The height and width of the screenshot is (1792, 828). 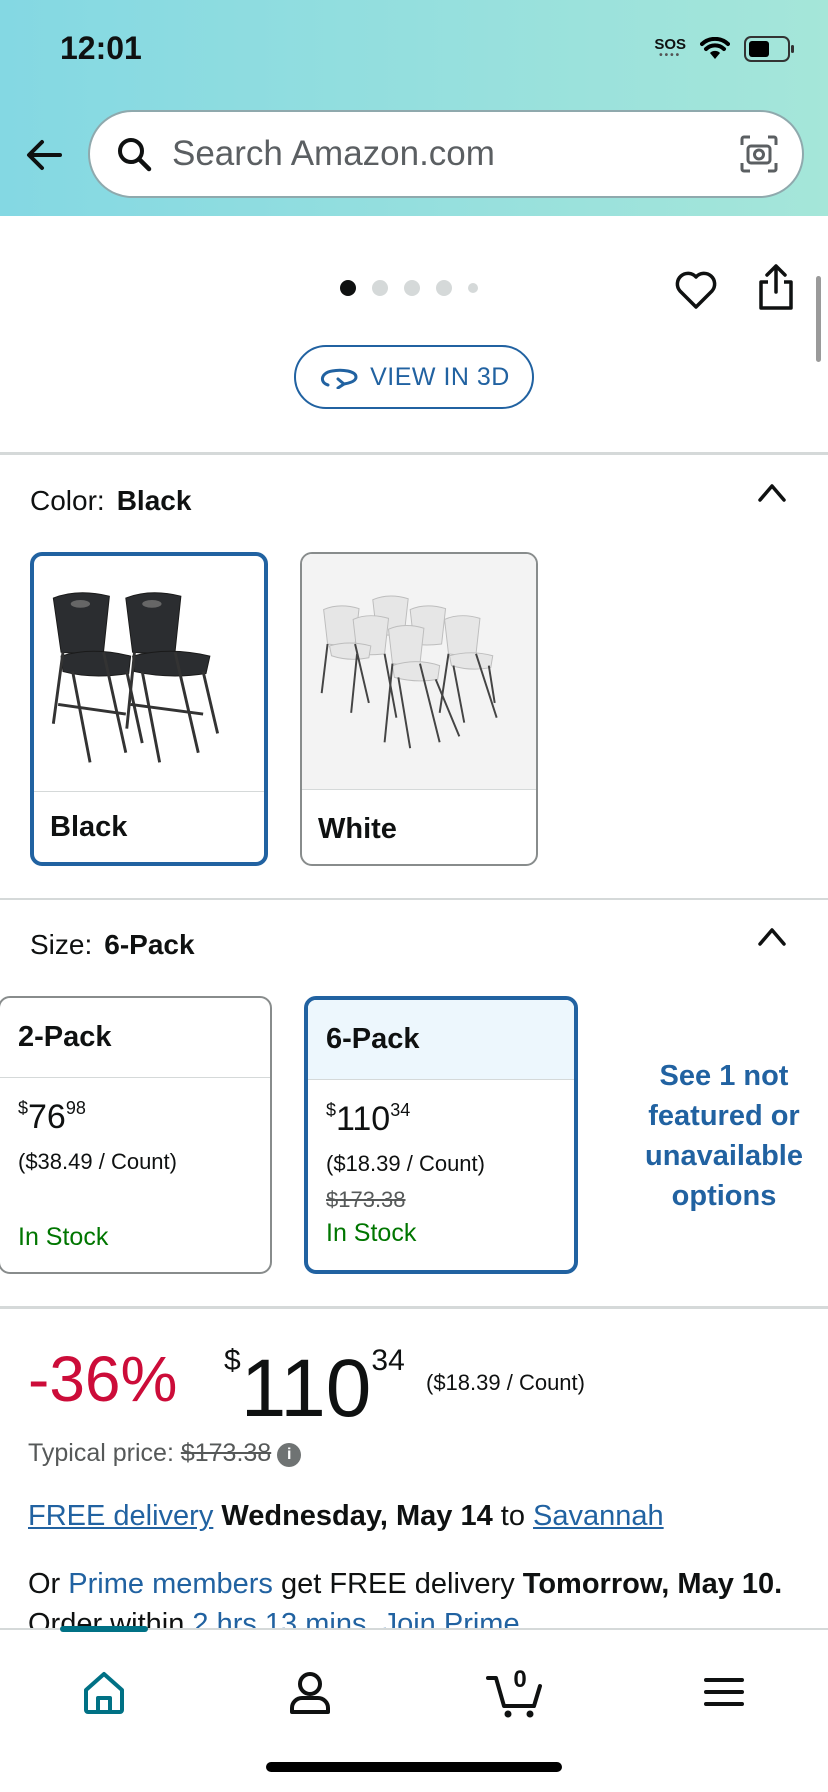 What do you see at coordinates (97, 1161) in the screenshot?
I see `size-option-unit-price: ($38.49 / Count)` at bounding box center [97, 1161].